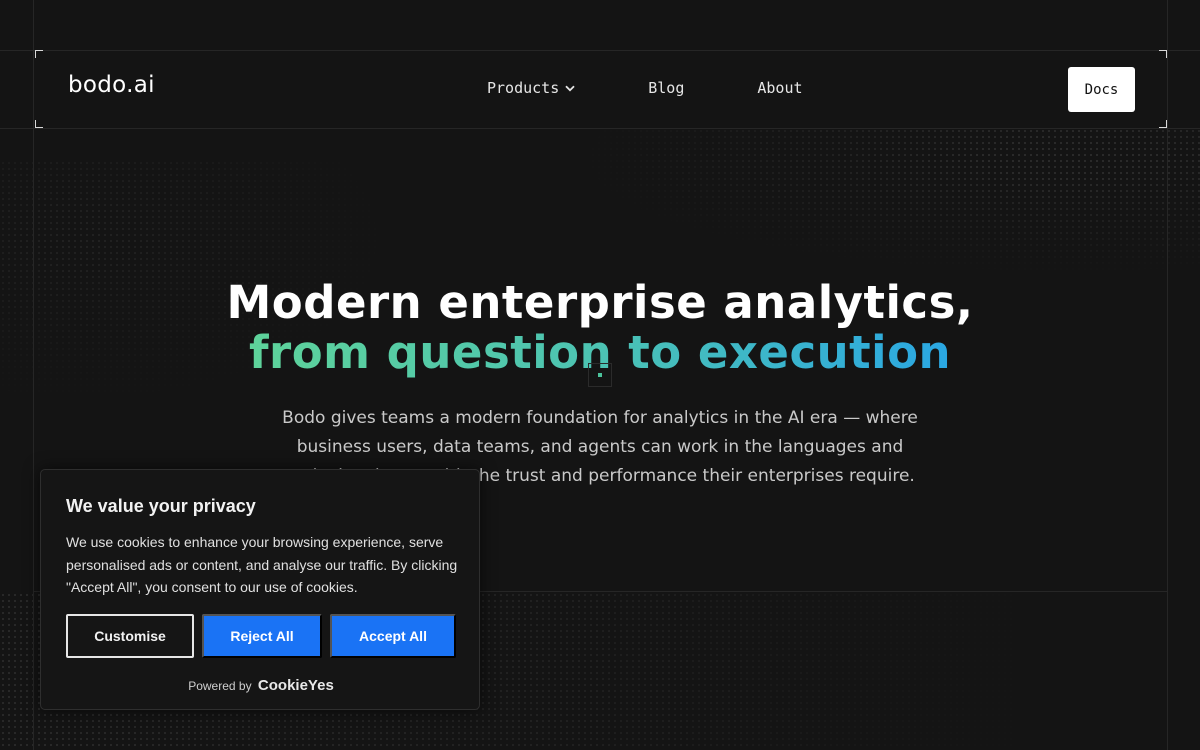 The width and height of the screenshot is (1200, 750). I want to click on powered-by-label: Powered by, so click(220, 686).